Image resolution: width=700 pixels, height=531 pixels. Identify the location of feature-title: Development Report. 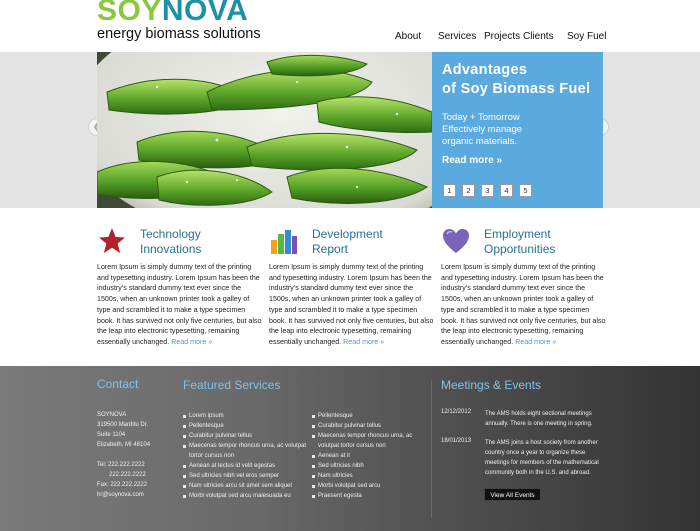
(347, 242).